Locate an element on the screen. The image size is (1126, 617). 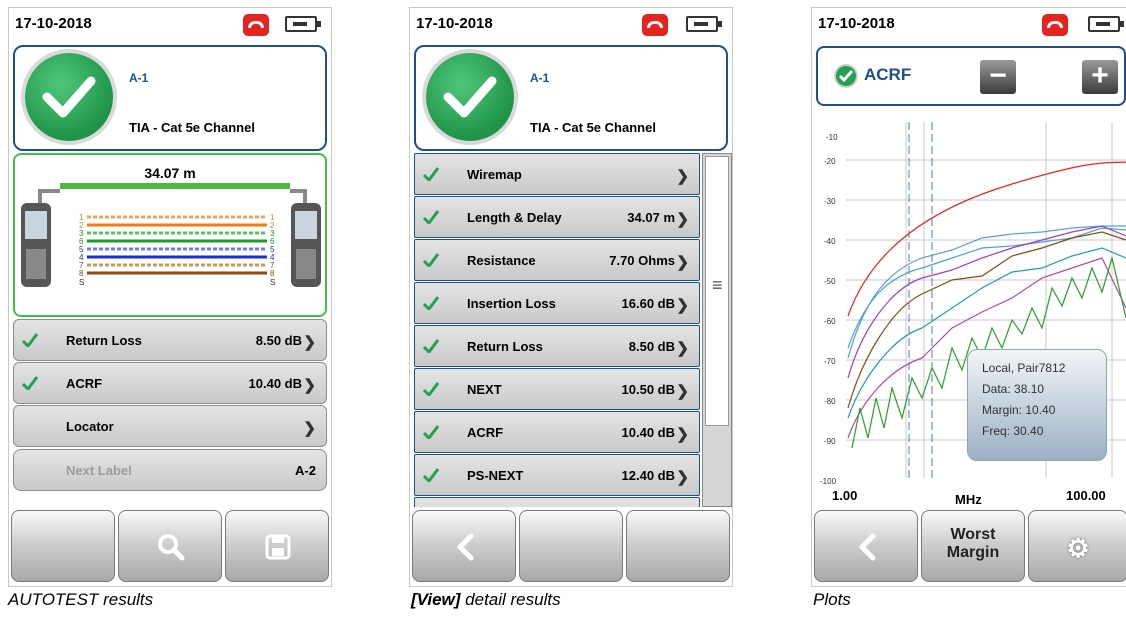
x-end-label: 100.00 is located at coordinates (1086, 495).